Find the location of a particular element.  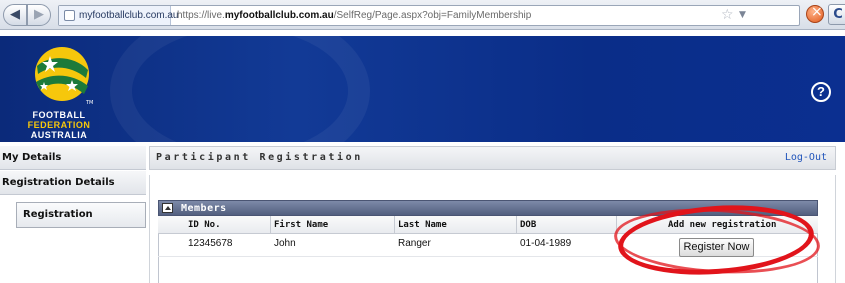

cell-last-name: Ranger is located at coordinates (414, 243).